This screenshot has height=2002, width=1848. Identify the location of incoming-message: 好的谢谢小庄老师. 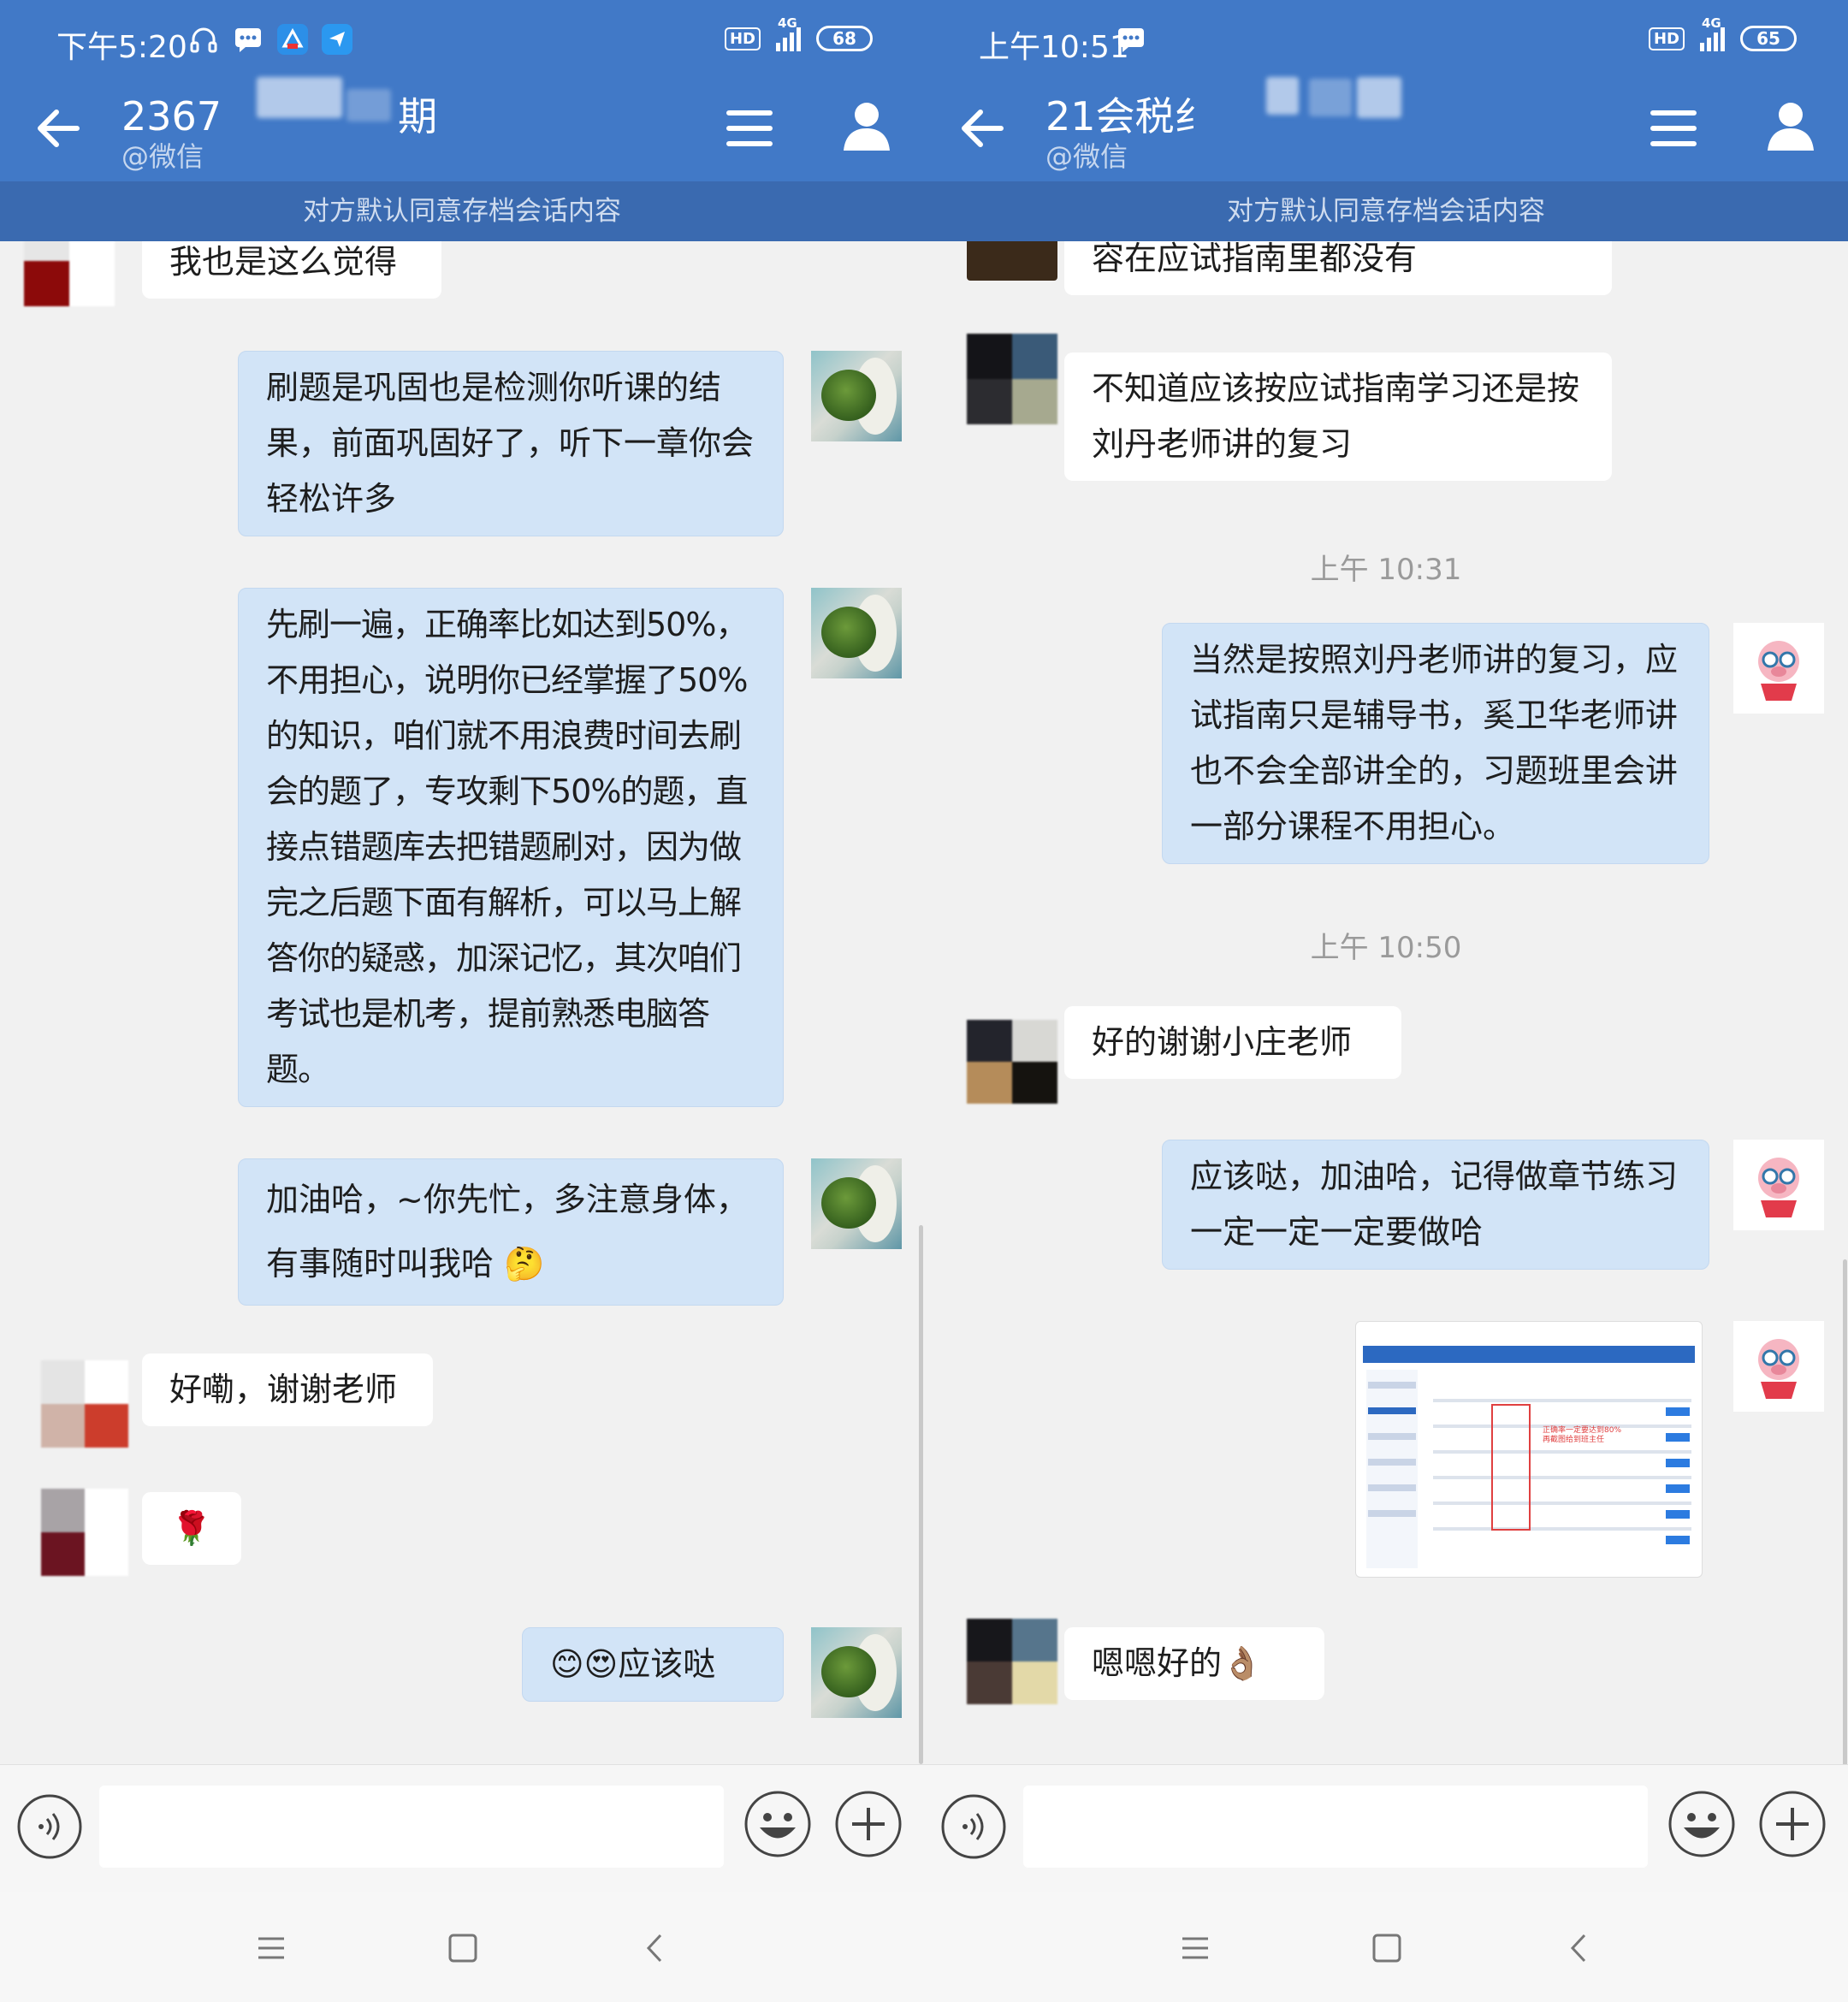
(1232, 1042).